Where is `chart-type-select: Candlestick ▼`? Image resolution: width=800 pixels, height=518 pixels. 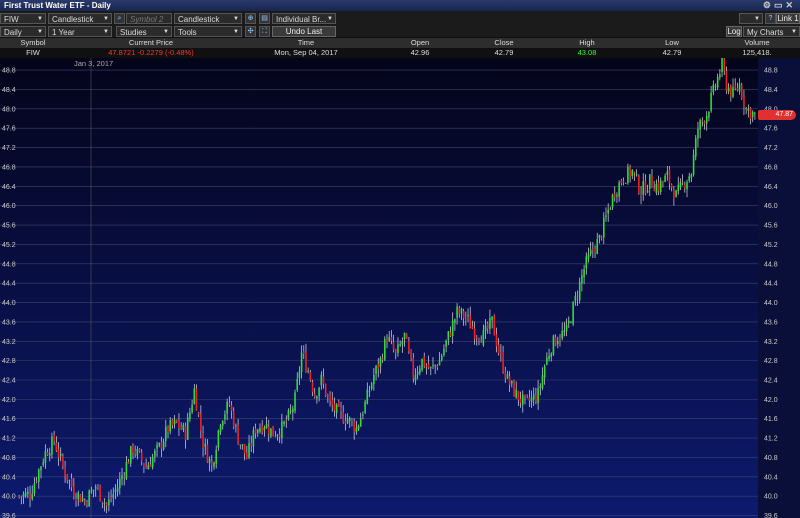
chart-type-select: Candlestick ▼ is located at coordinates (80, 18).